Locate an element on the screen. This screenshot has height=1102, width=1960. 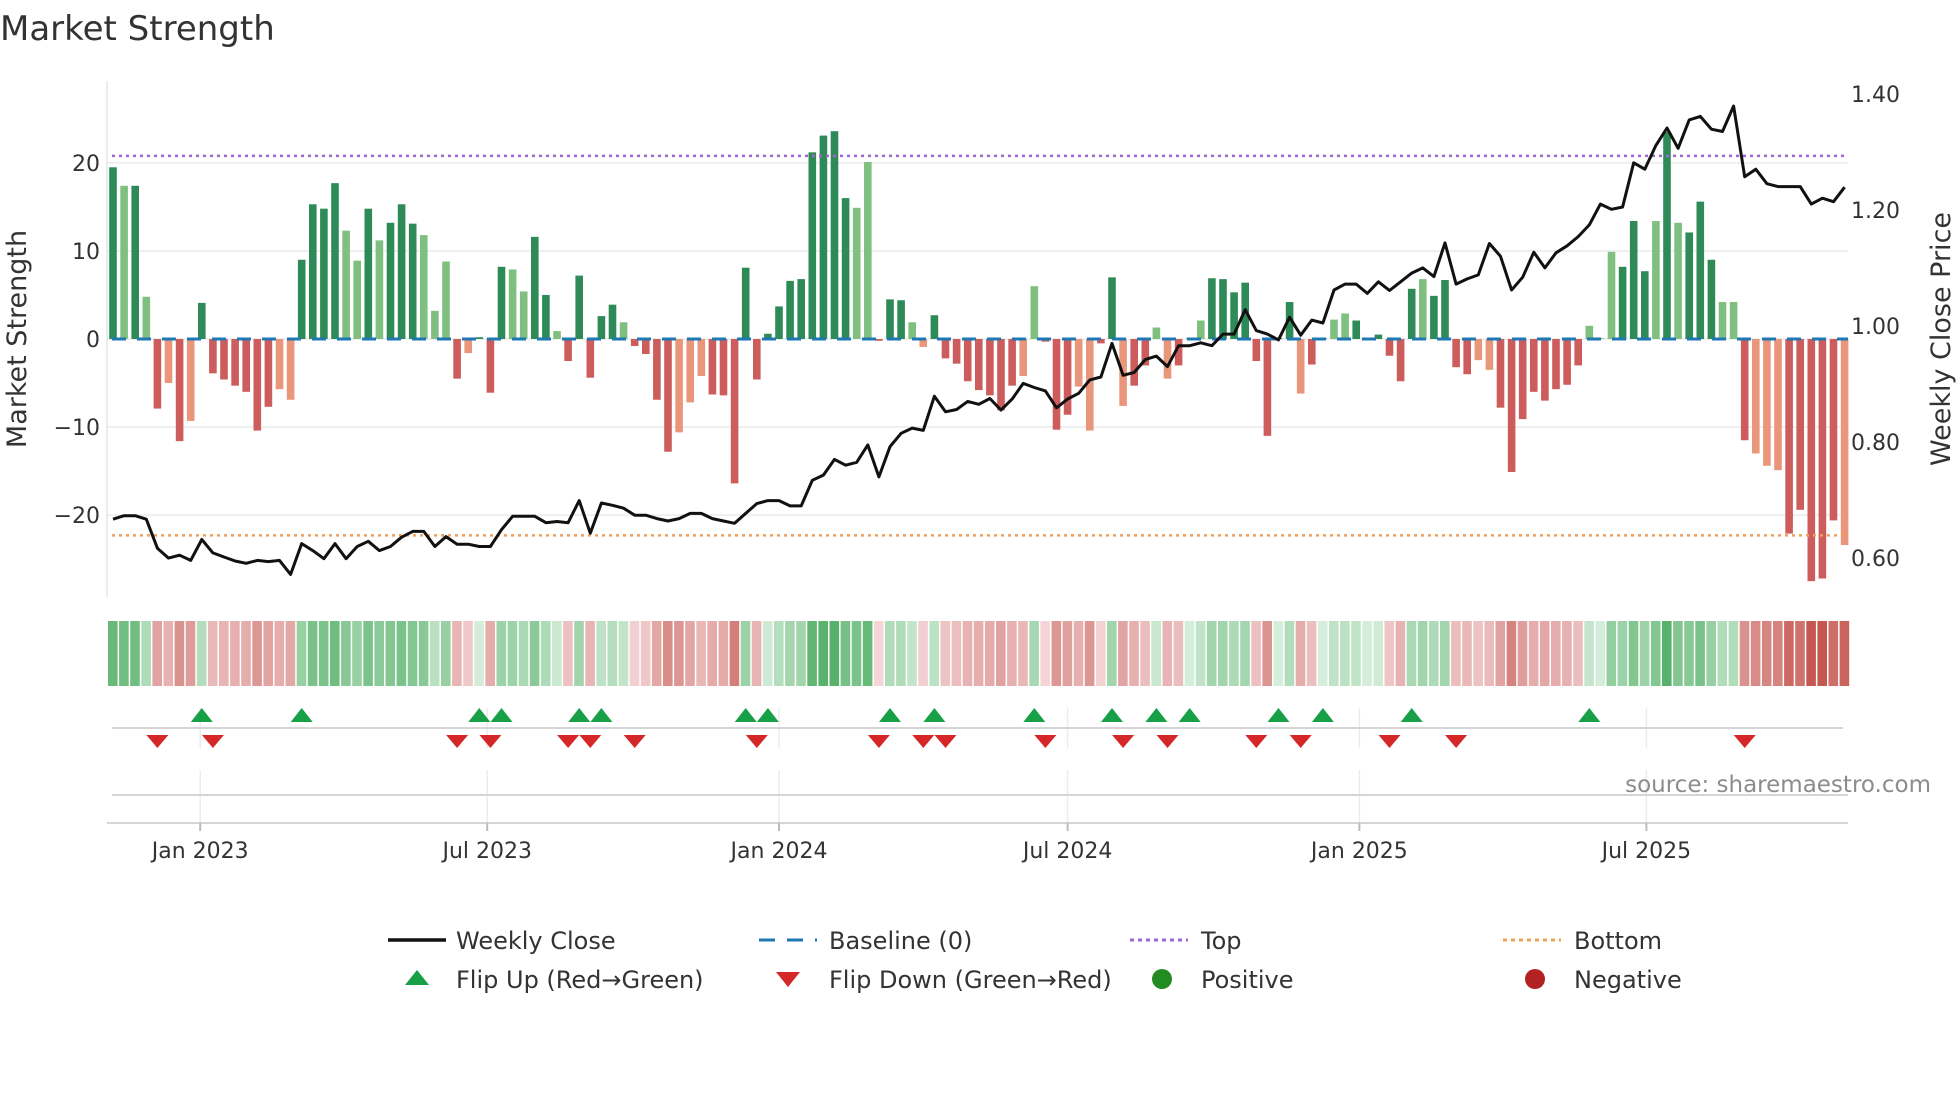
y-tick-label: 20 is located at coordinates (86, 164).